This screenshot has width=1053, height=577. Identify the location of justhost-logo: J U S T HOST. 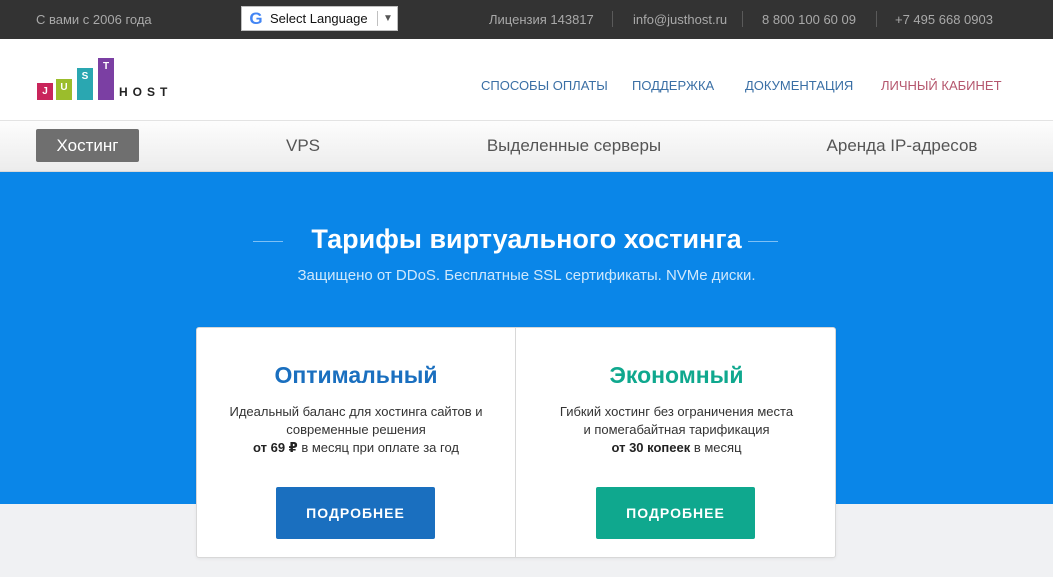
(107, 80).